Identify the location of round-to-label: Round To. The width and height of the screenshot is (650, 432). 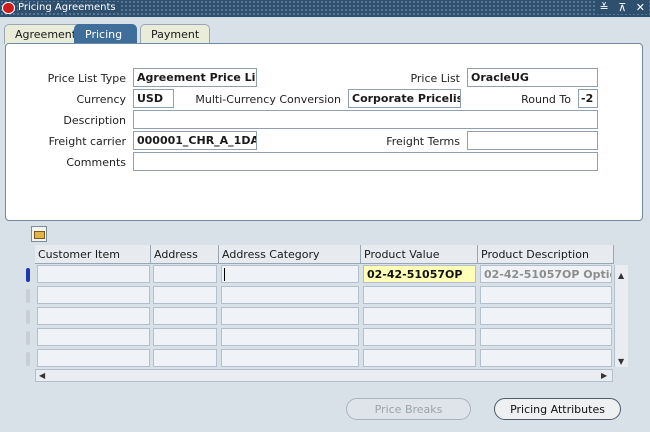
(546, 99).